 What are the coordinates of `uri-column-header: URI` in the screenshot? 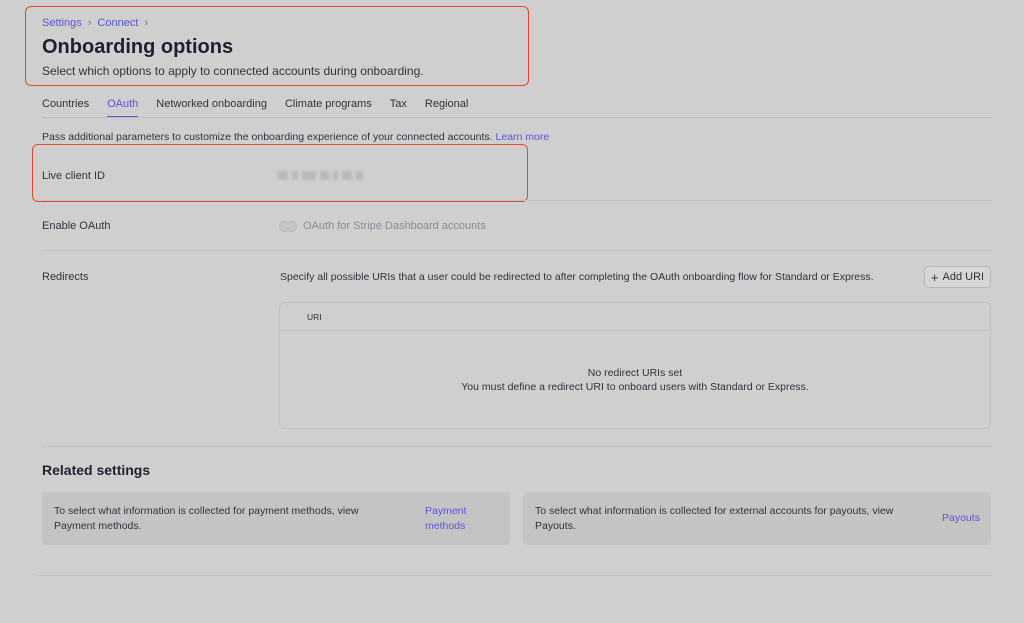 It's located at (314, 317).